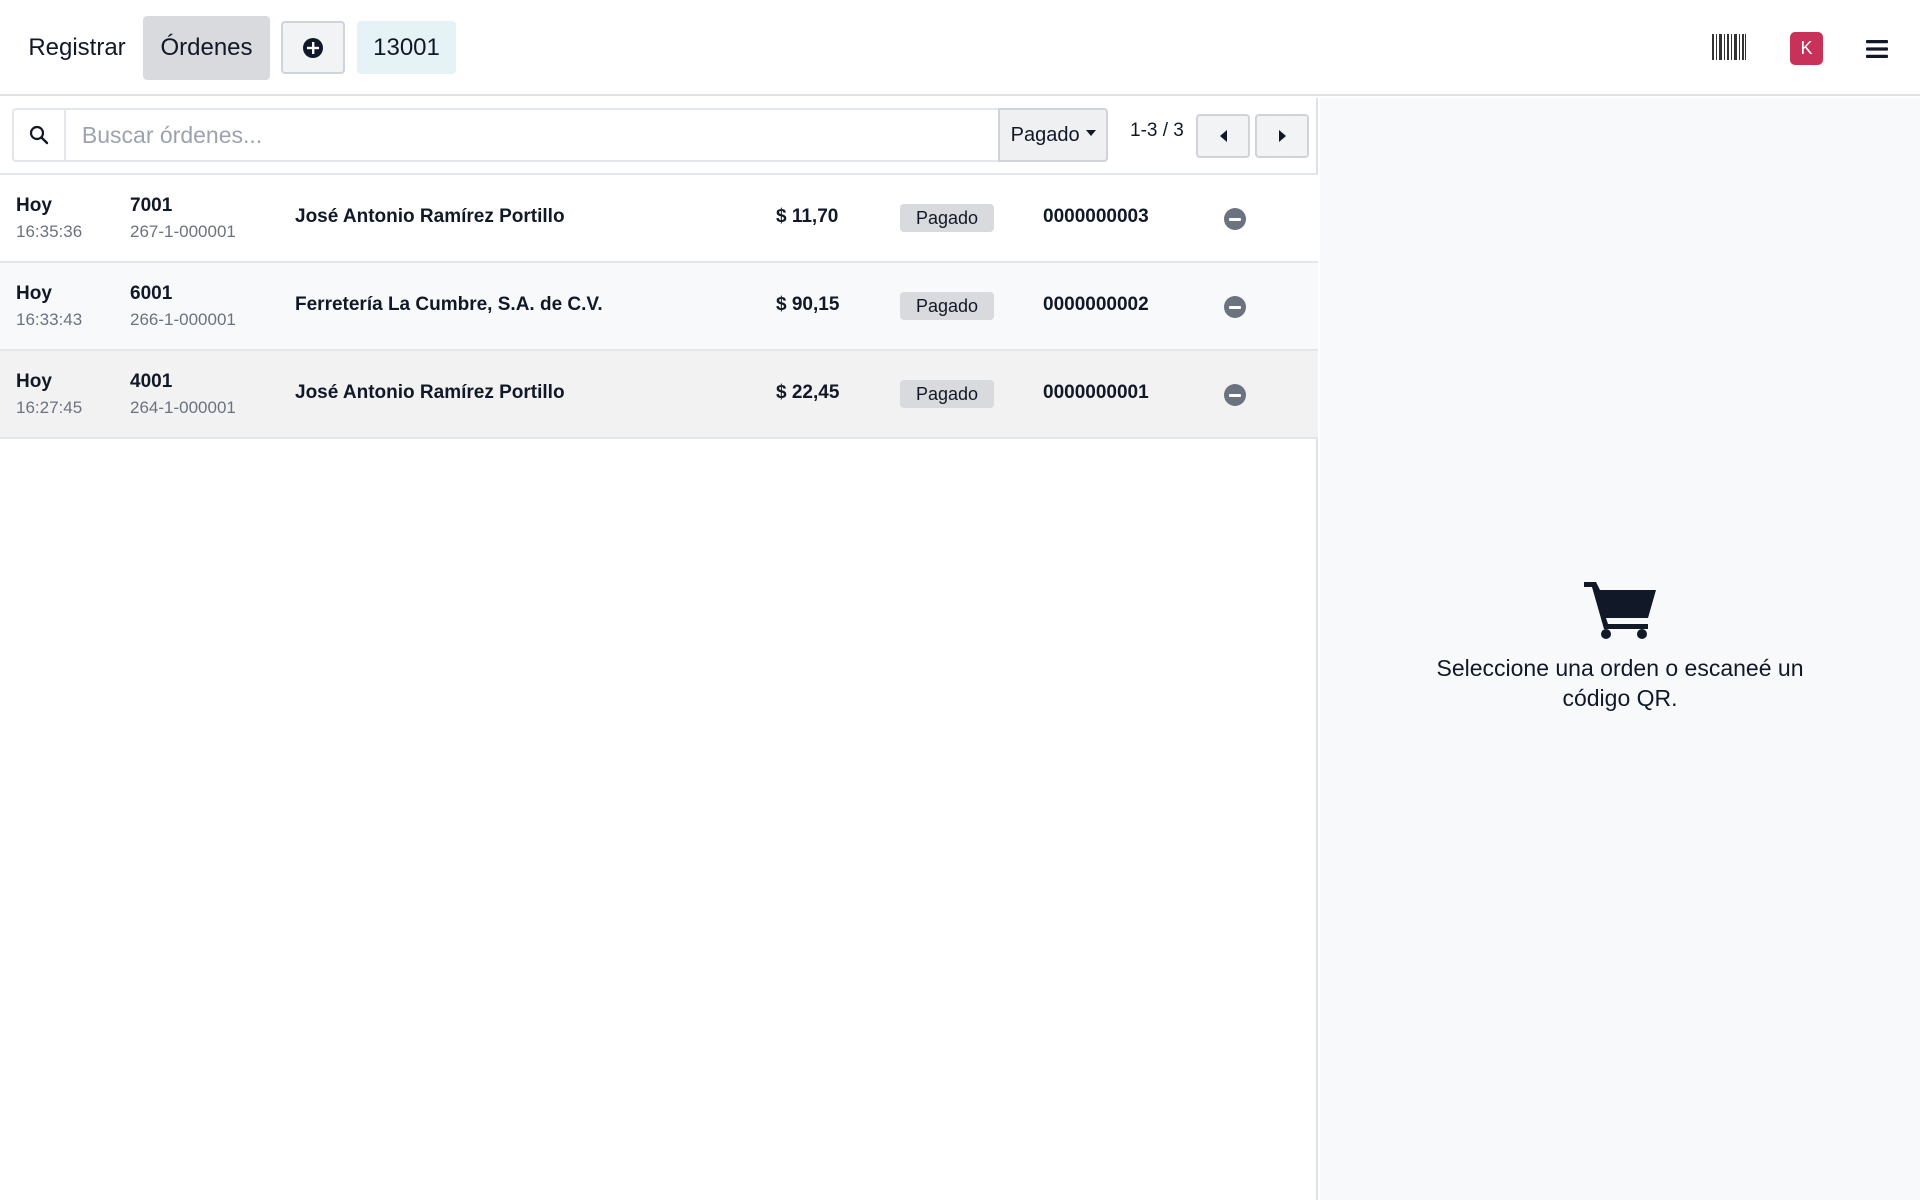  What do you see at coordinates (1096, 392) in the screenshot?
I see `order-receipt-number: 0000000001` at bounding box center [1096, 392].